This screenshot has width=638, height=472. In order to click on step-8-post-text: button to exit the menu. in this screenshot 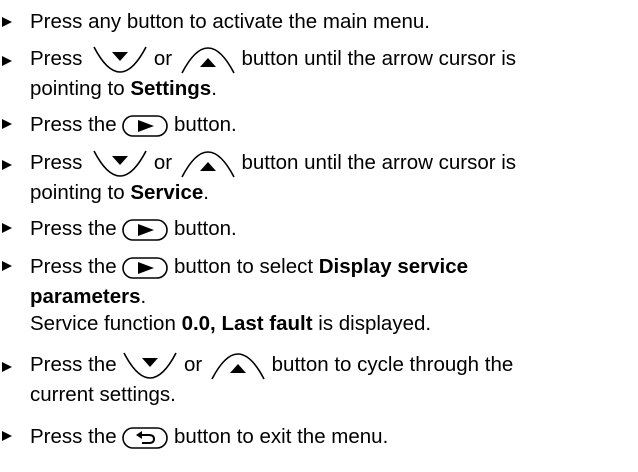, I will do `click(281, 436)`.